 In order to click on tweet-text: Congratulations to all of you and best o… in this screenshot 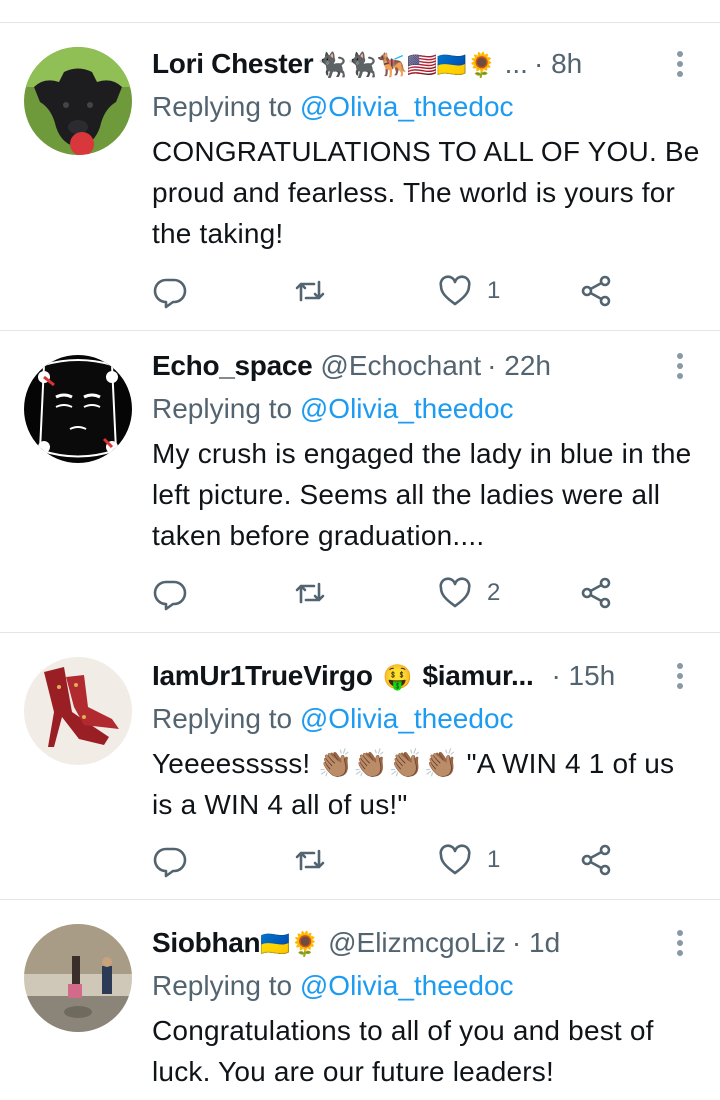, I will do `click(403, 1051)`.